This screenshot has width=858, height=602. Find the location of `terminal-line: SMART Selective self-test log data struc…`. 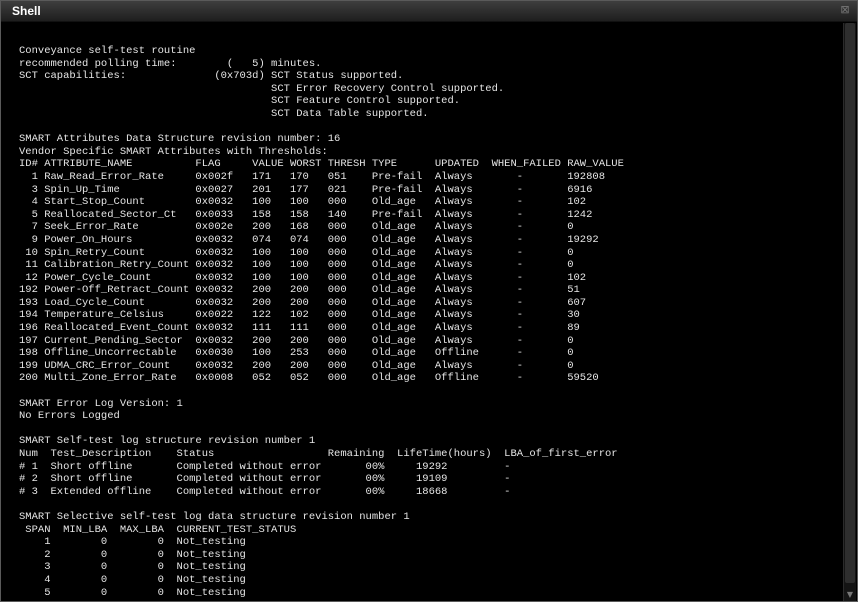

terminal-line: SMART Selective self-test log data struc… is located at coordinates (214, 516).